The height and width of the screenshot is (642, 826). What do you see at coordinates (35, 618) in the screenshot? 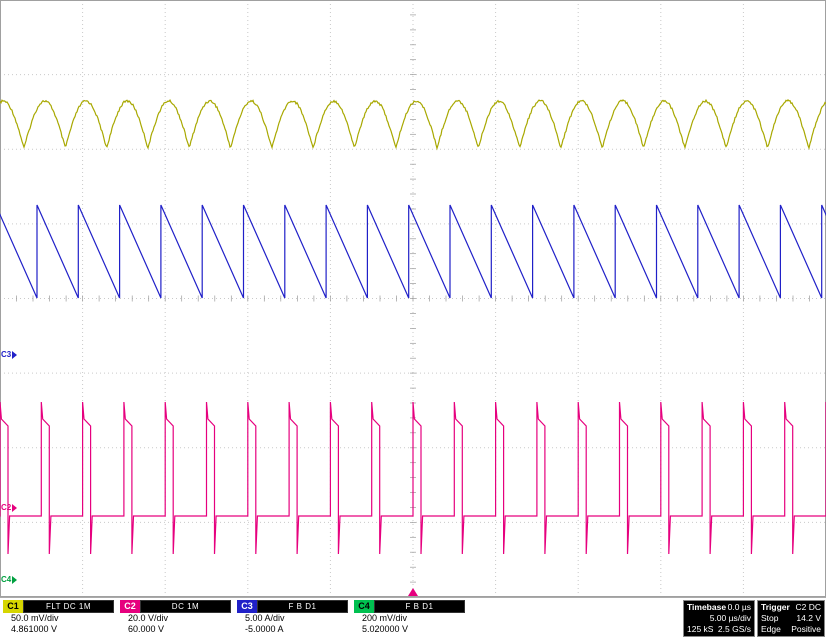
I see `channel-scale-c1: 50.0 mV/div` at bounding box center [35, 618].